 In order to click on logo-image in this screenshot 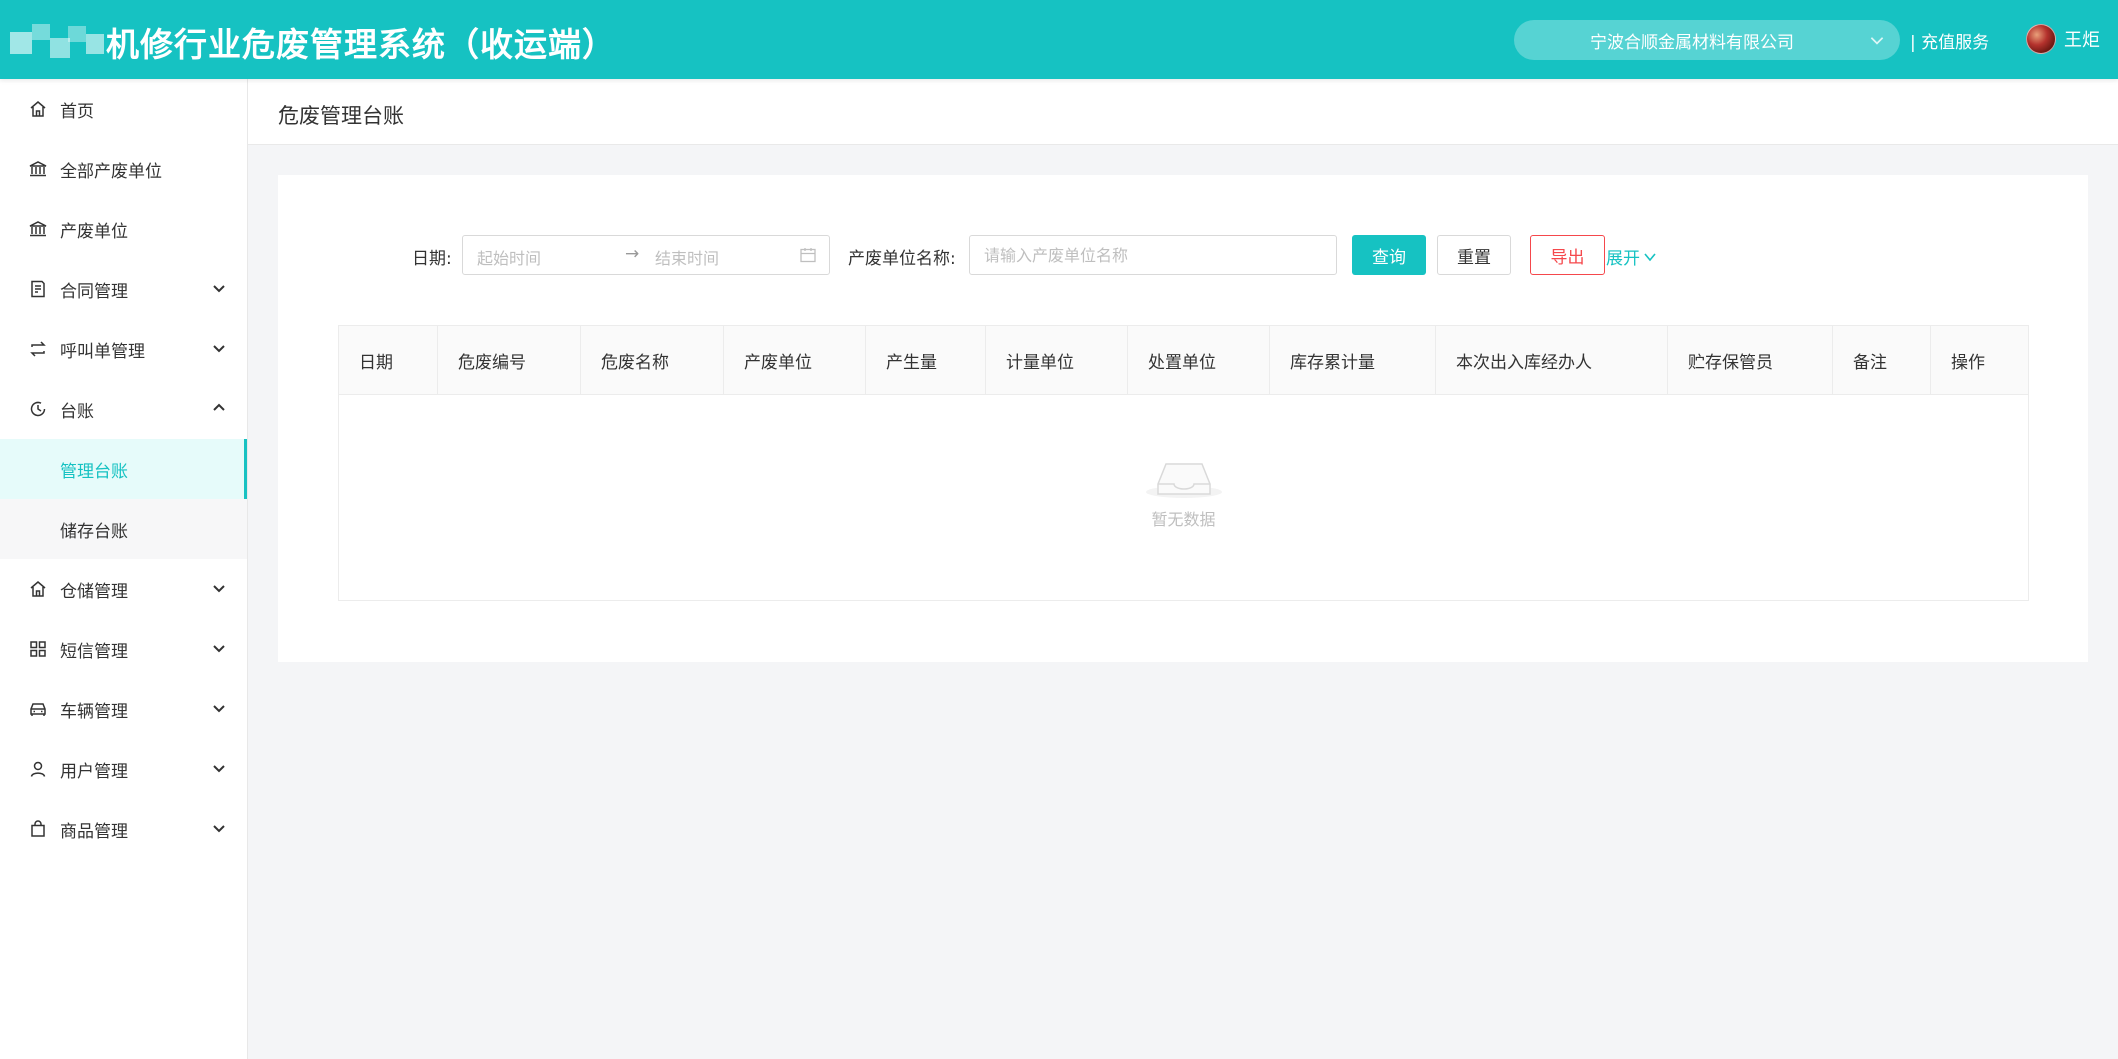, I will do `click(58, 42)`.